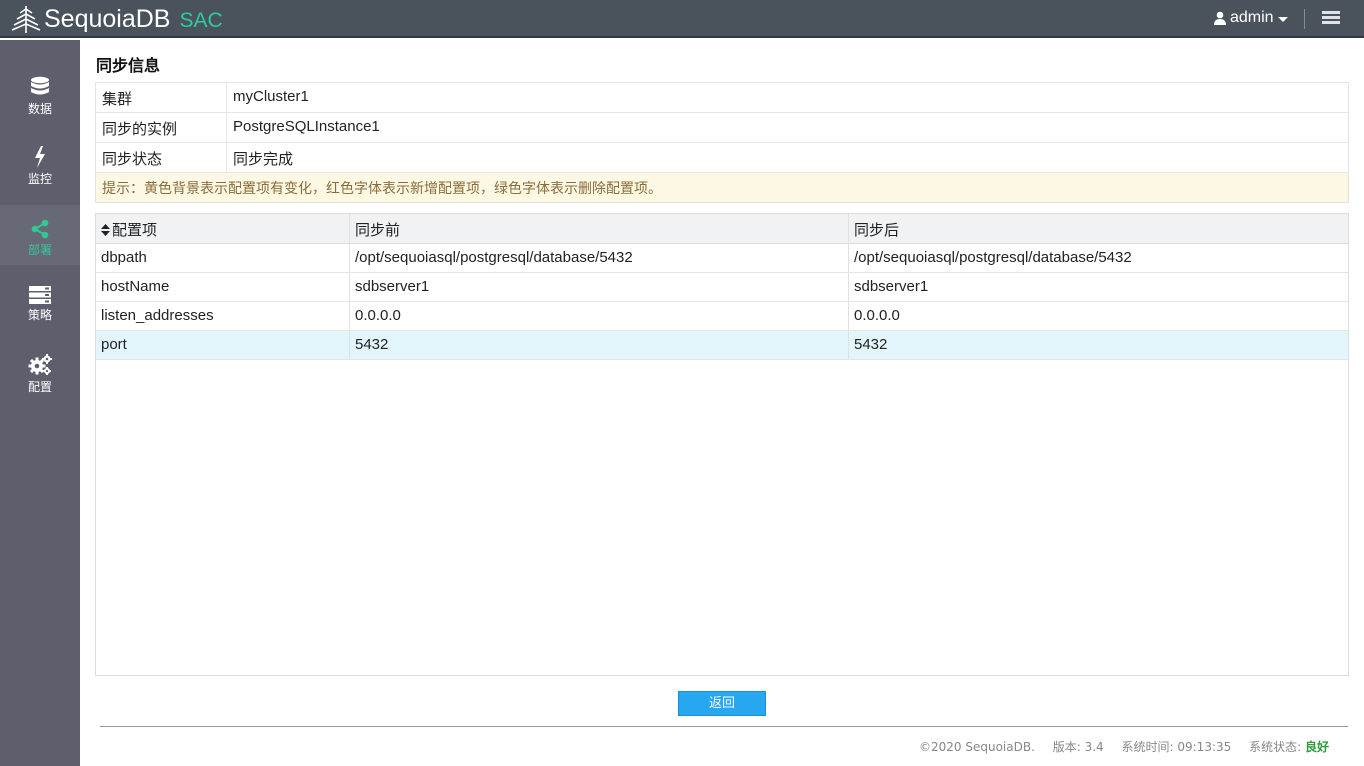 The width and height of the screenshot is (1364, 766). Describe the element at coordinates (263, 159) in the screenshot. I see `info-value: 同步完成` at that location.